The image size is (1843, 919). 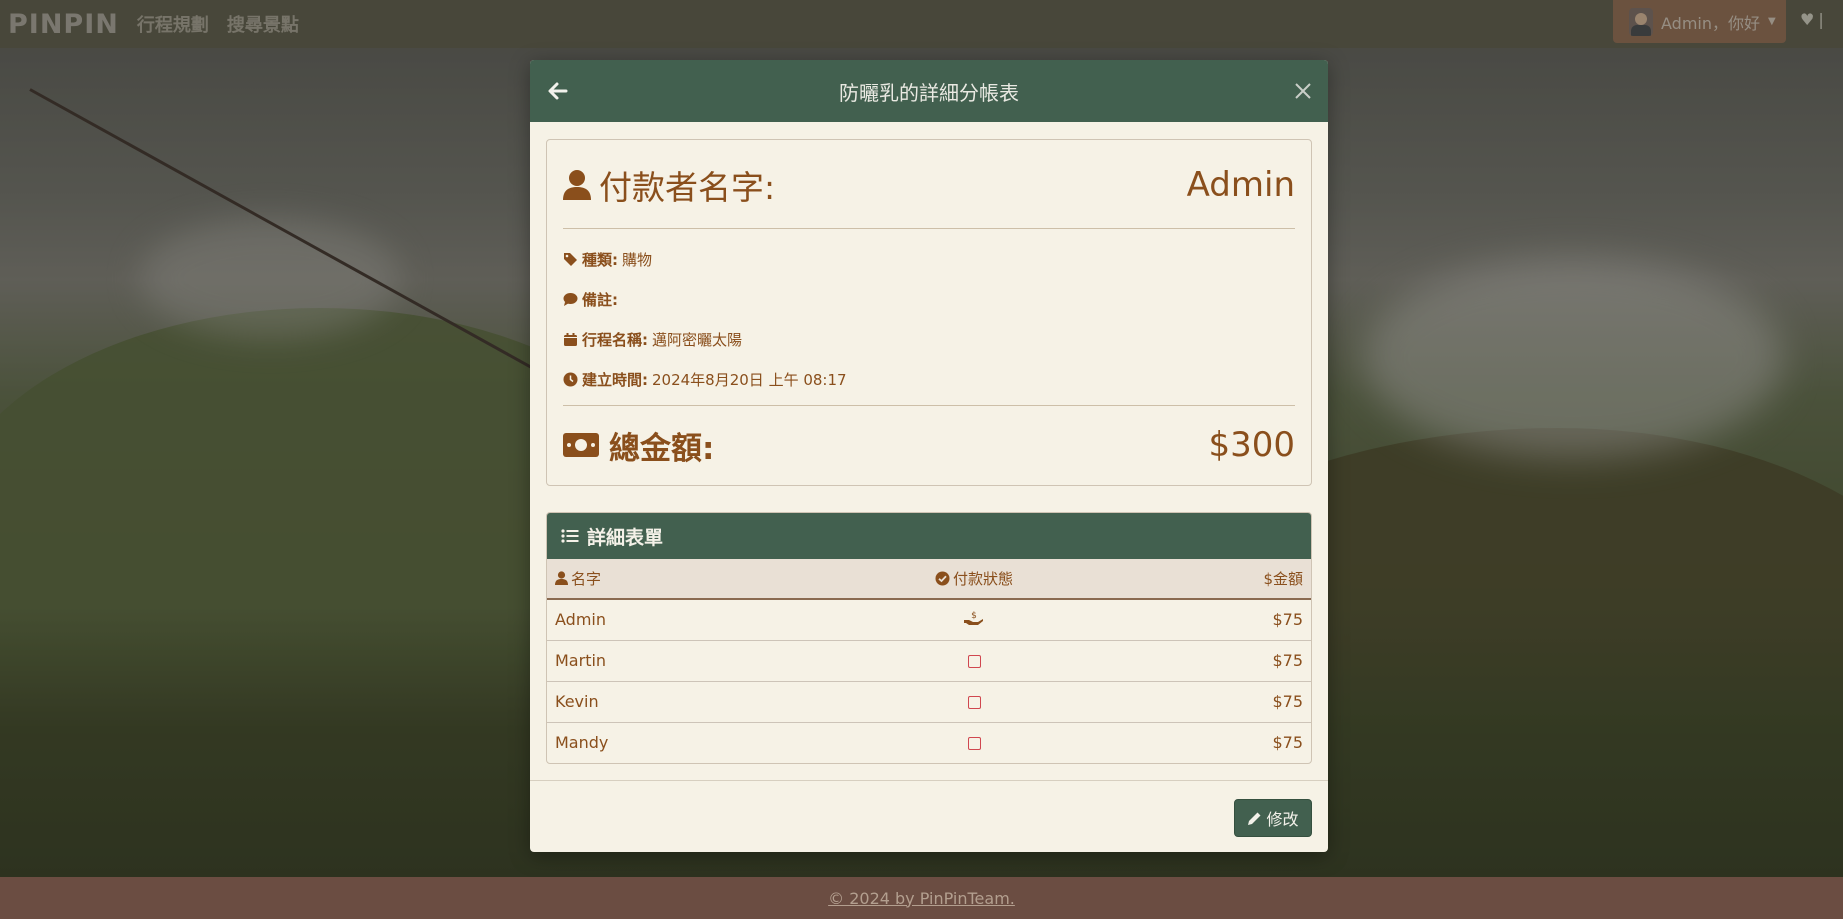 What do you see at coordinates (625, 537) in the screenshot?
I see `detail-title: 詳細表單` at bounding box center [625, 537].